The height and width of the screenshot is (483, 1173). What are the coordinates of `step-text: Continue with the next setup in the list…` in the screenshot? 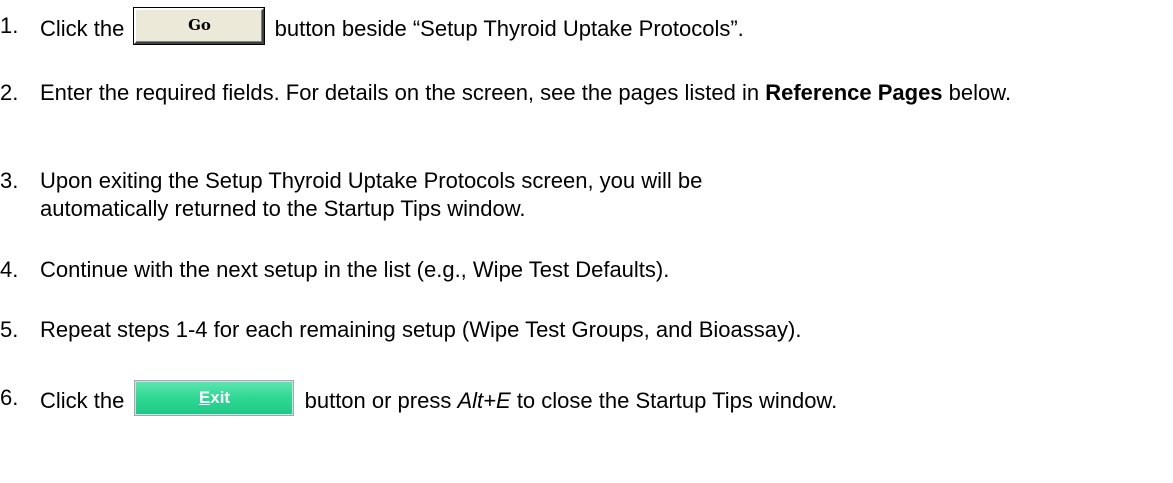 It's located at (355, 269).